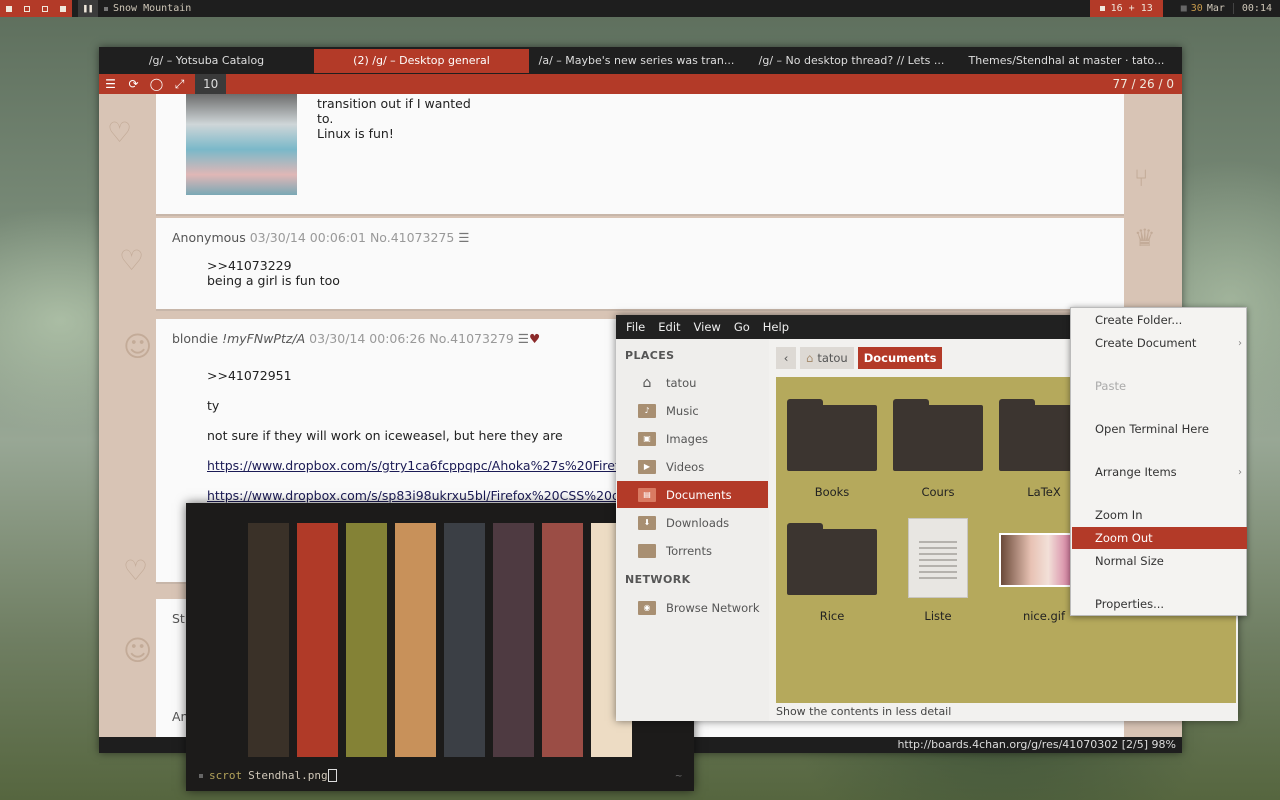 The image size is (1280, 800). What do you see at coordinates (647, 522) in the screenshot?
I see `downloads-folder-icon: ⬇` at bounding box center [647, 522].